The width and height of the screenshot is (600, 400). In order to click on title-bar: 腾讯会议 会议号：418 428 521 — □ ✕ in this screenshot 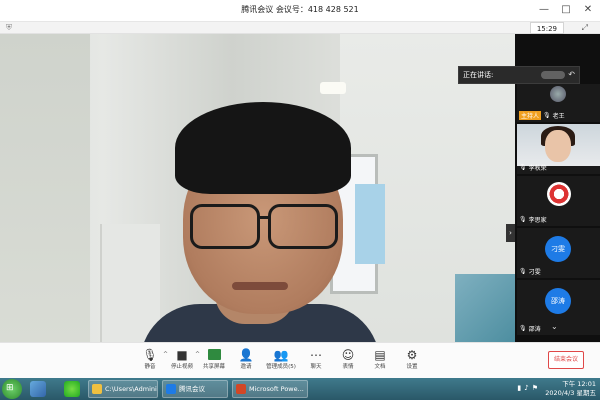, I will do `click(300, 11)`.